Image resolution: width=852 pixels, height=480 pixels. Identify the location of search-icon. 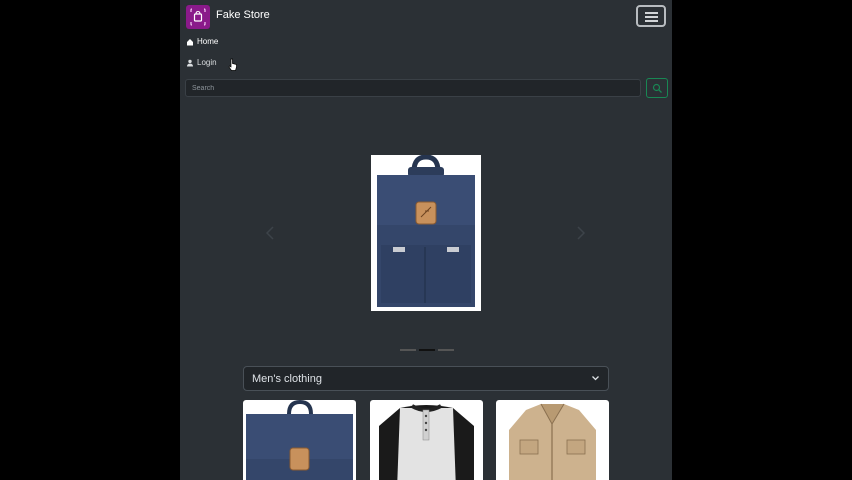
(657, 88).